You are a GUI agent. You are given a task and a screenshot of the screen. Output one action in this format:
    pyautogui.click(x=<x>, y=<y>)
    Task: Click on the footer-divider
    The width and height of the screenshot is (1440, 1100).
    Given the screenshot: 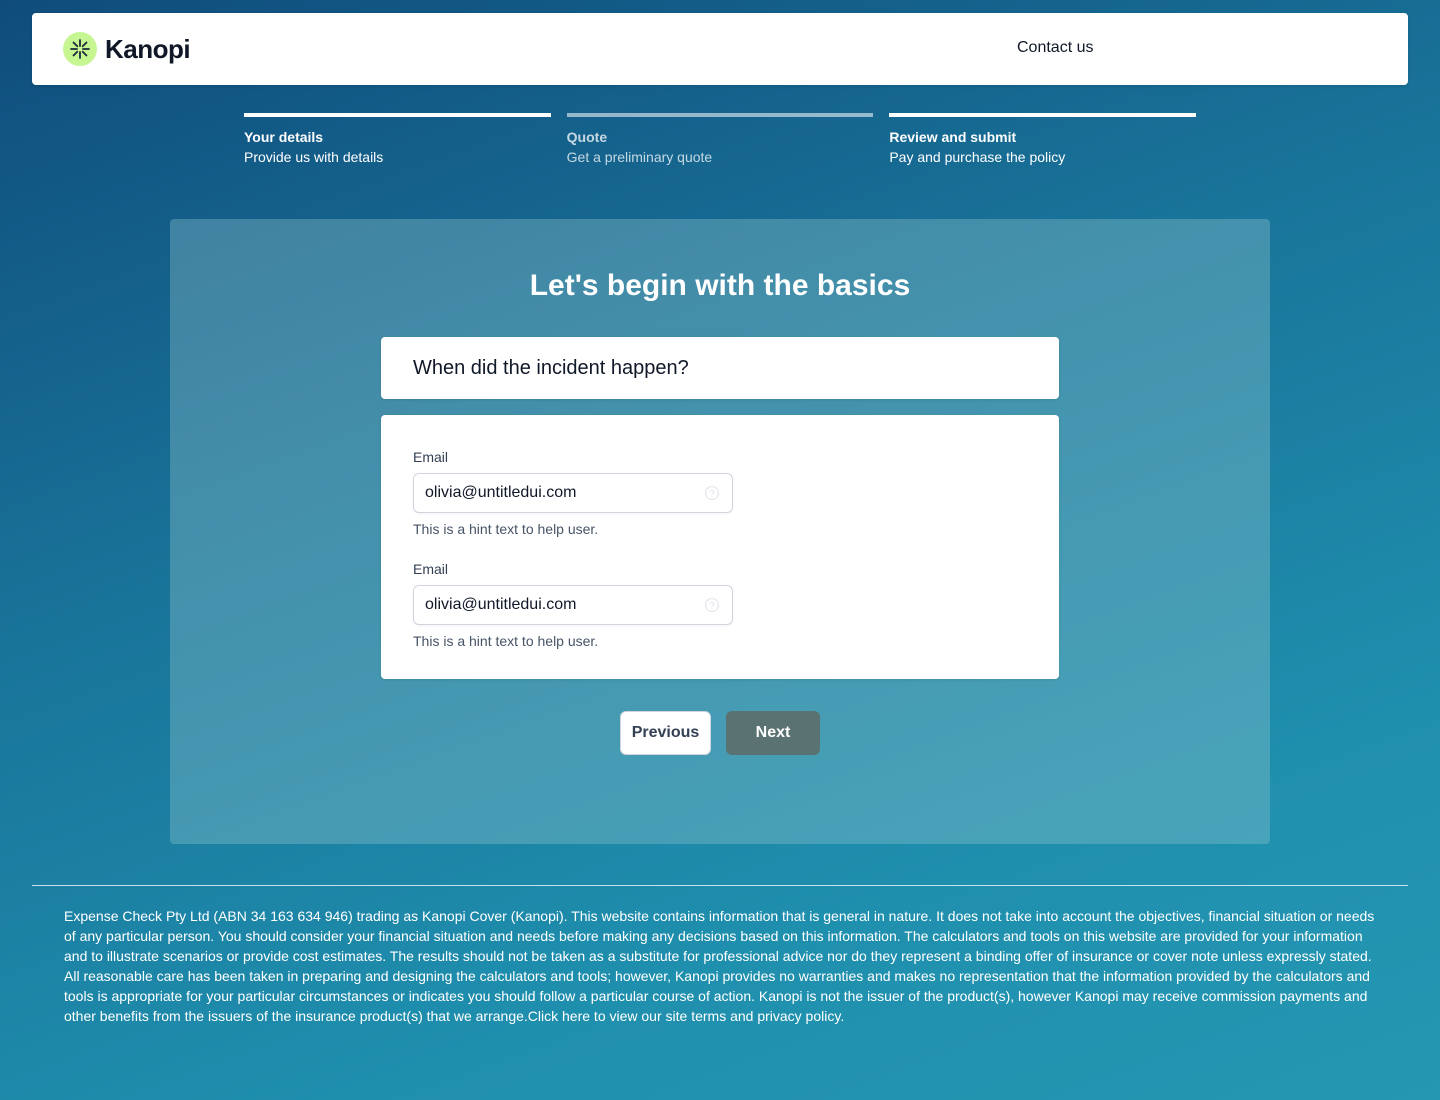 What is the action you would take?
    pyautogui.click(x=720, y=885)
    